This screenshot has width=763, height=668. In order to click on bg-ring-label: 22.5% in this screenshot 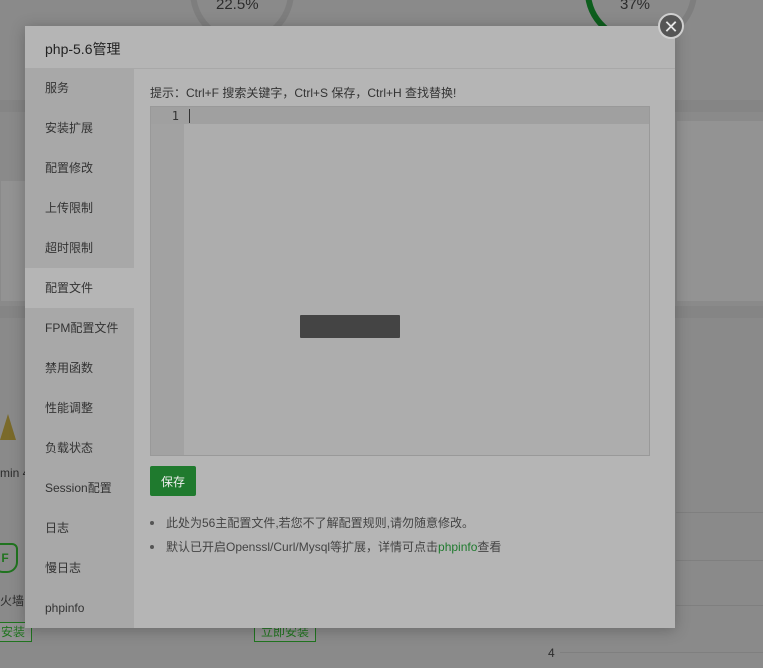, I will do `click(237, 6)`.